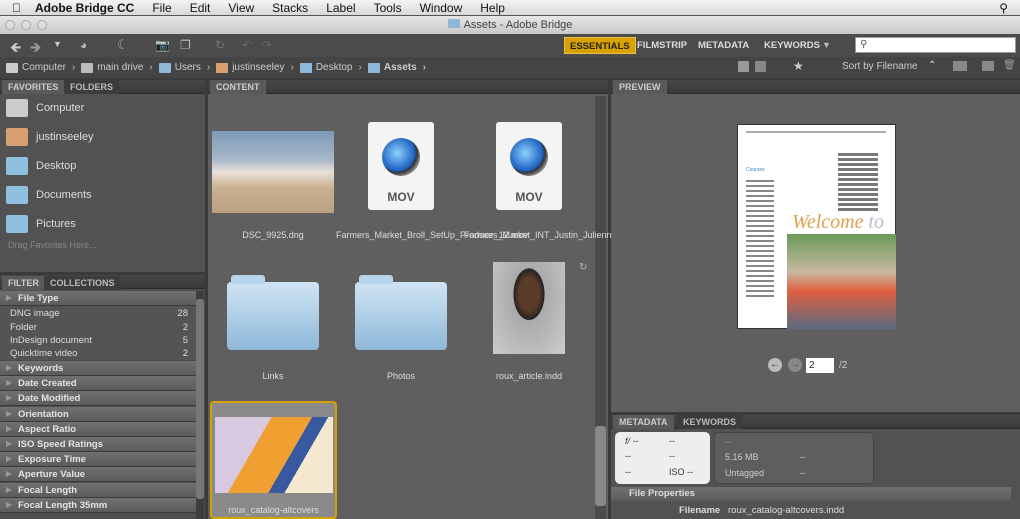 The height and width of the screenshot is (519, 1020). Describe the element at coordinates (82, 283) in the screenshot. I see `tab-collections: COLLECTIONS` at that location.